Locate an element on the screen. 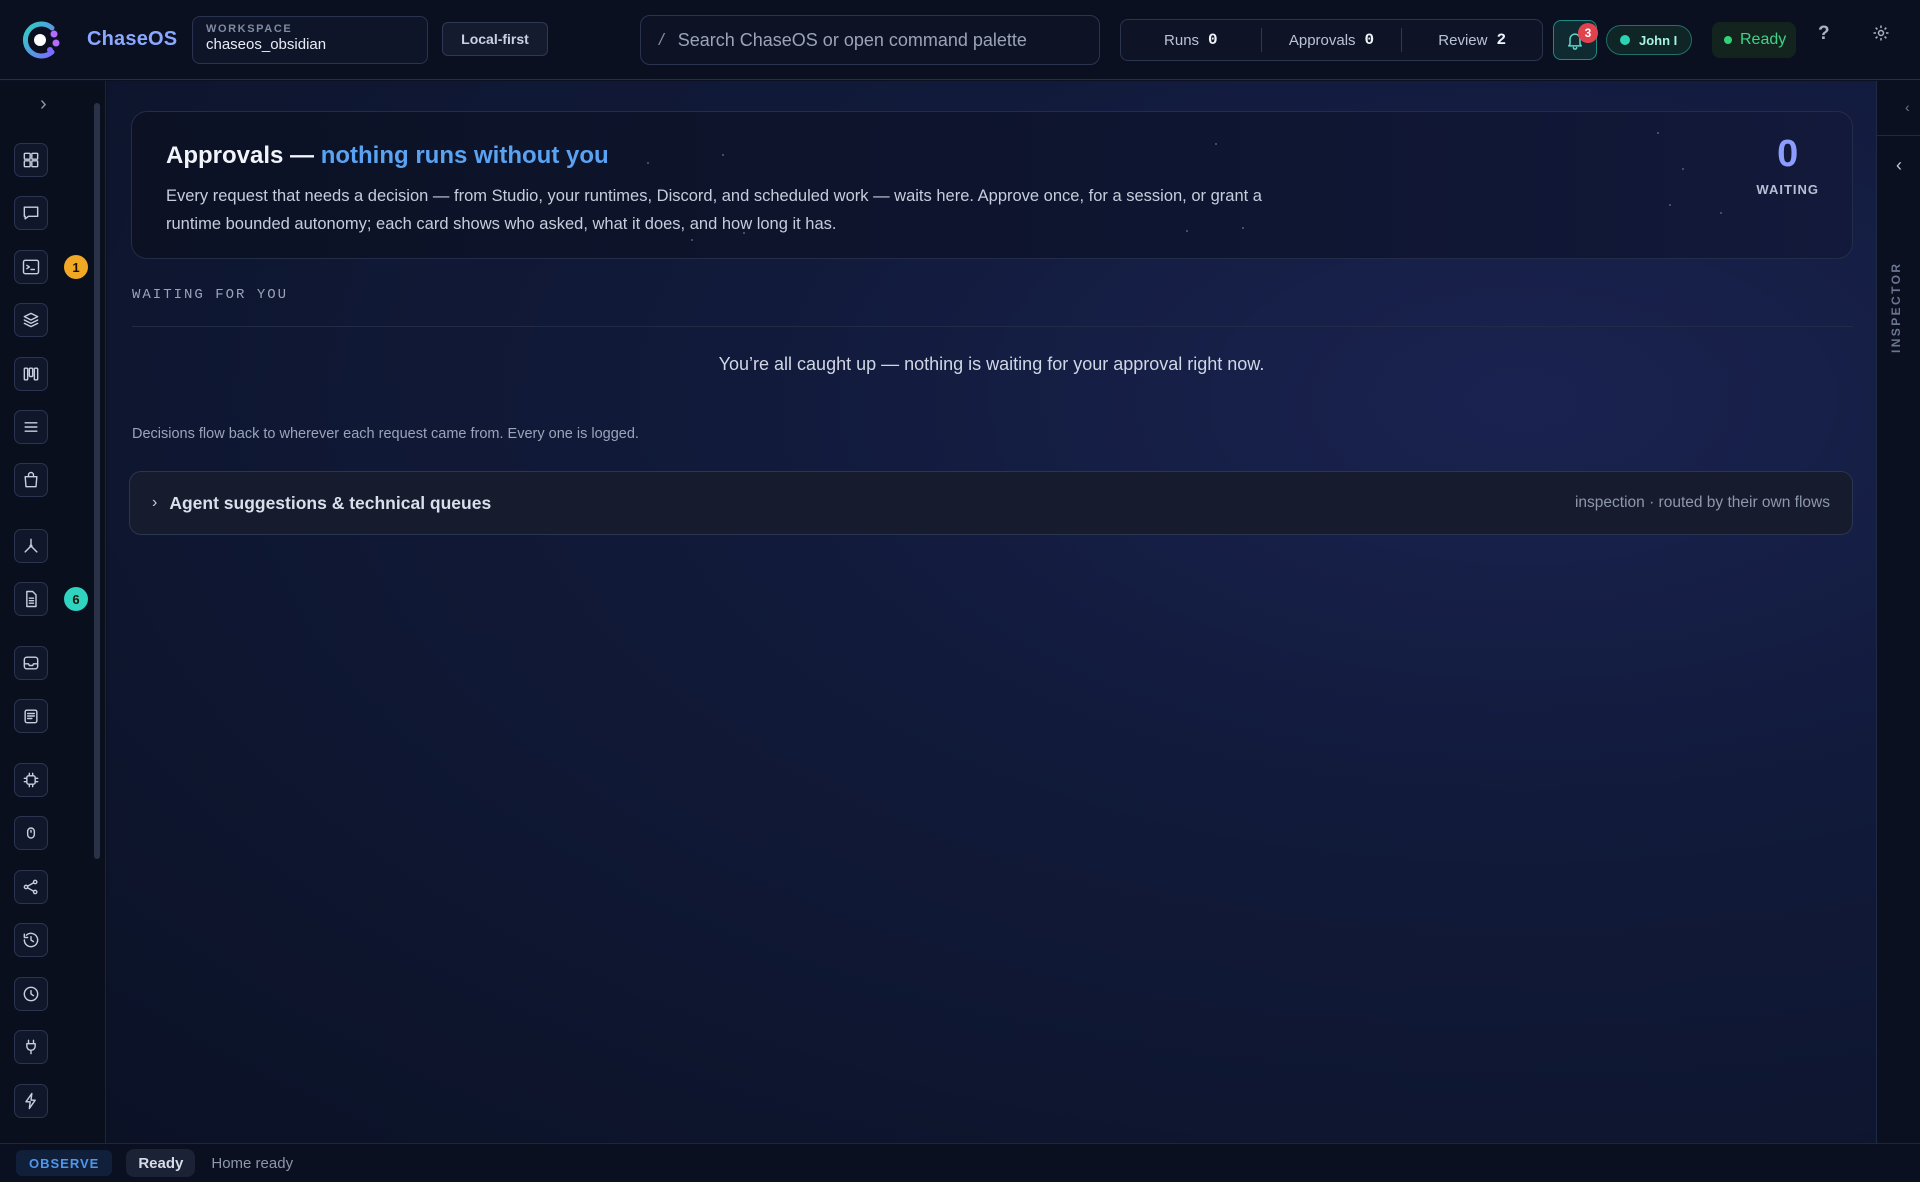  workspace-label: WORKSPACE is located at coordinates (249, 29).